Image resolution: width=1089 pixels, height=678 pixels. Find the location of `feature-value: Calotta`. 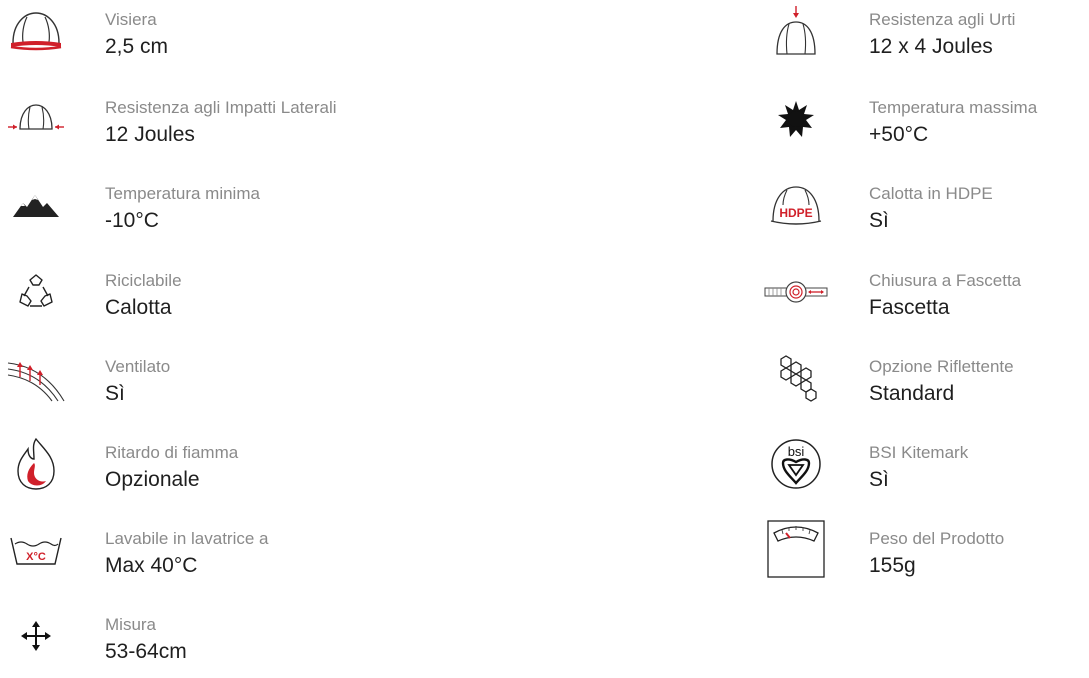

feature-value: Calotta is located at coordinates (138, 307).